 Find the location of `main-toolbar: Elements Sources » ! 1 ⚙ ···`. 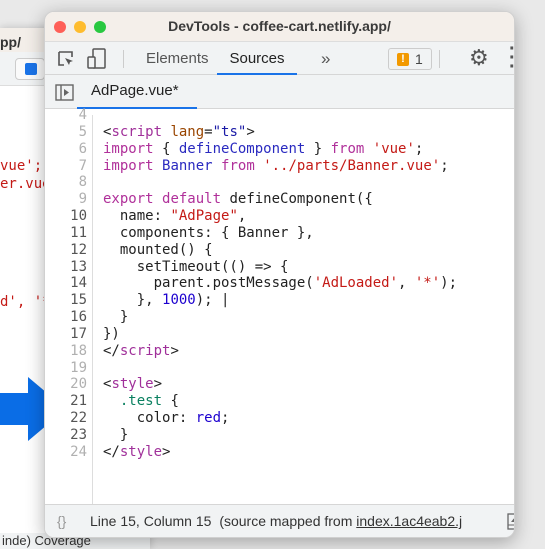

main-toolbar: Elements Sources » ! 1 ⚙ ··· is located at coordinates (279, 58).